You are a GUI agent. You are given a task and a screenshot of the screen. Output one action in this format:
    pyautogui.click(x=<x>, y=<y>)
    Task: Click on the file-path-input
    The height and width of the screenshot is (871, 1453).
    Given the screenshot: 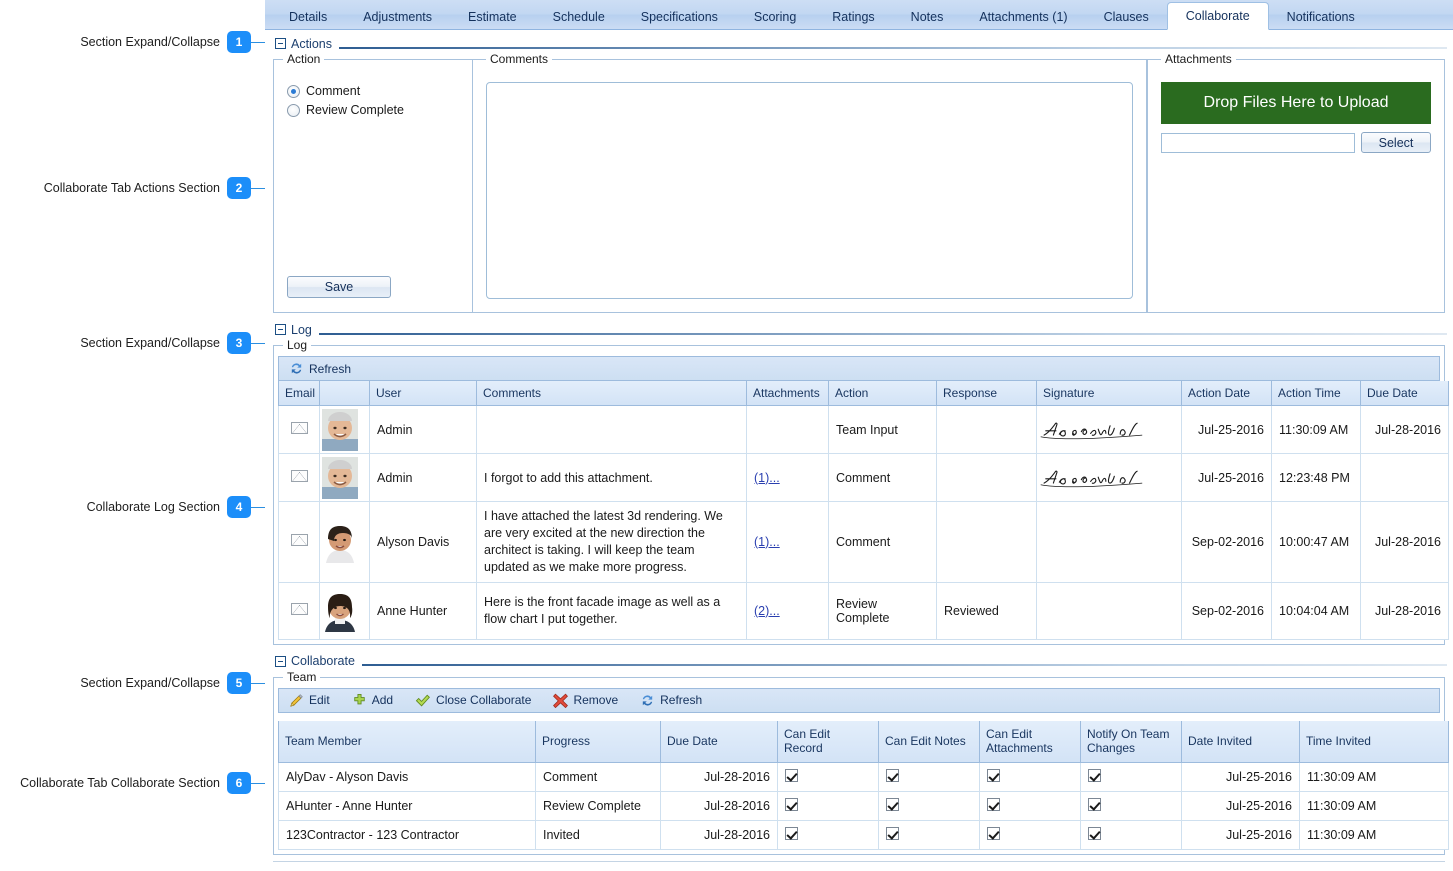 What is the action you would take?
    pyautogui.click(x=1258, y=142)
    